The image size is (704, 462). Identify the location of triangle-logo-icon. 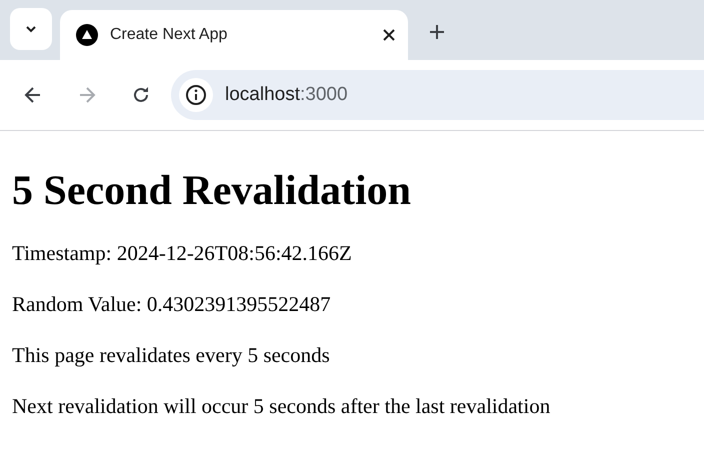
(87, 35).